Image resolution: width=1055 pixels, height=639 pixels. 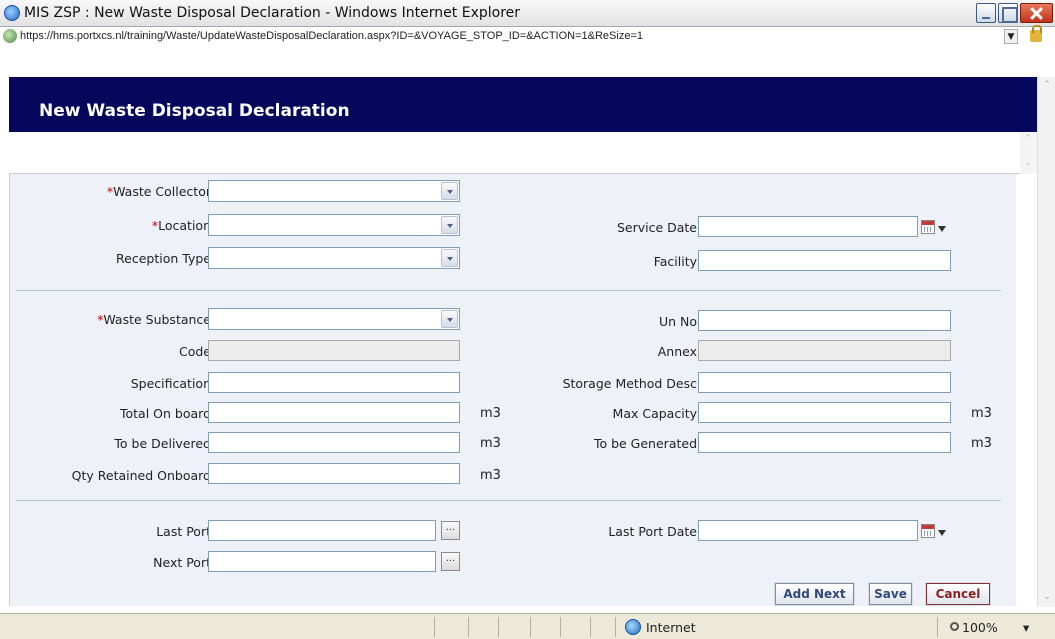 What do you see at coordinates (981, 443) in the screenshot?
I see `to-be-generated-unit: m3` at bounding box center [981, 443].